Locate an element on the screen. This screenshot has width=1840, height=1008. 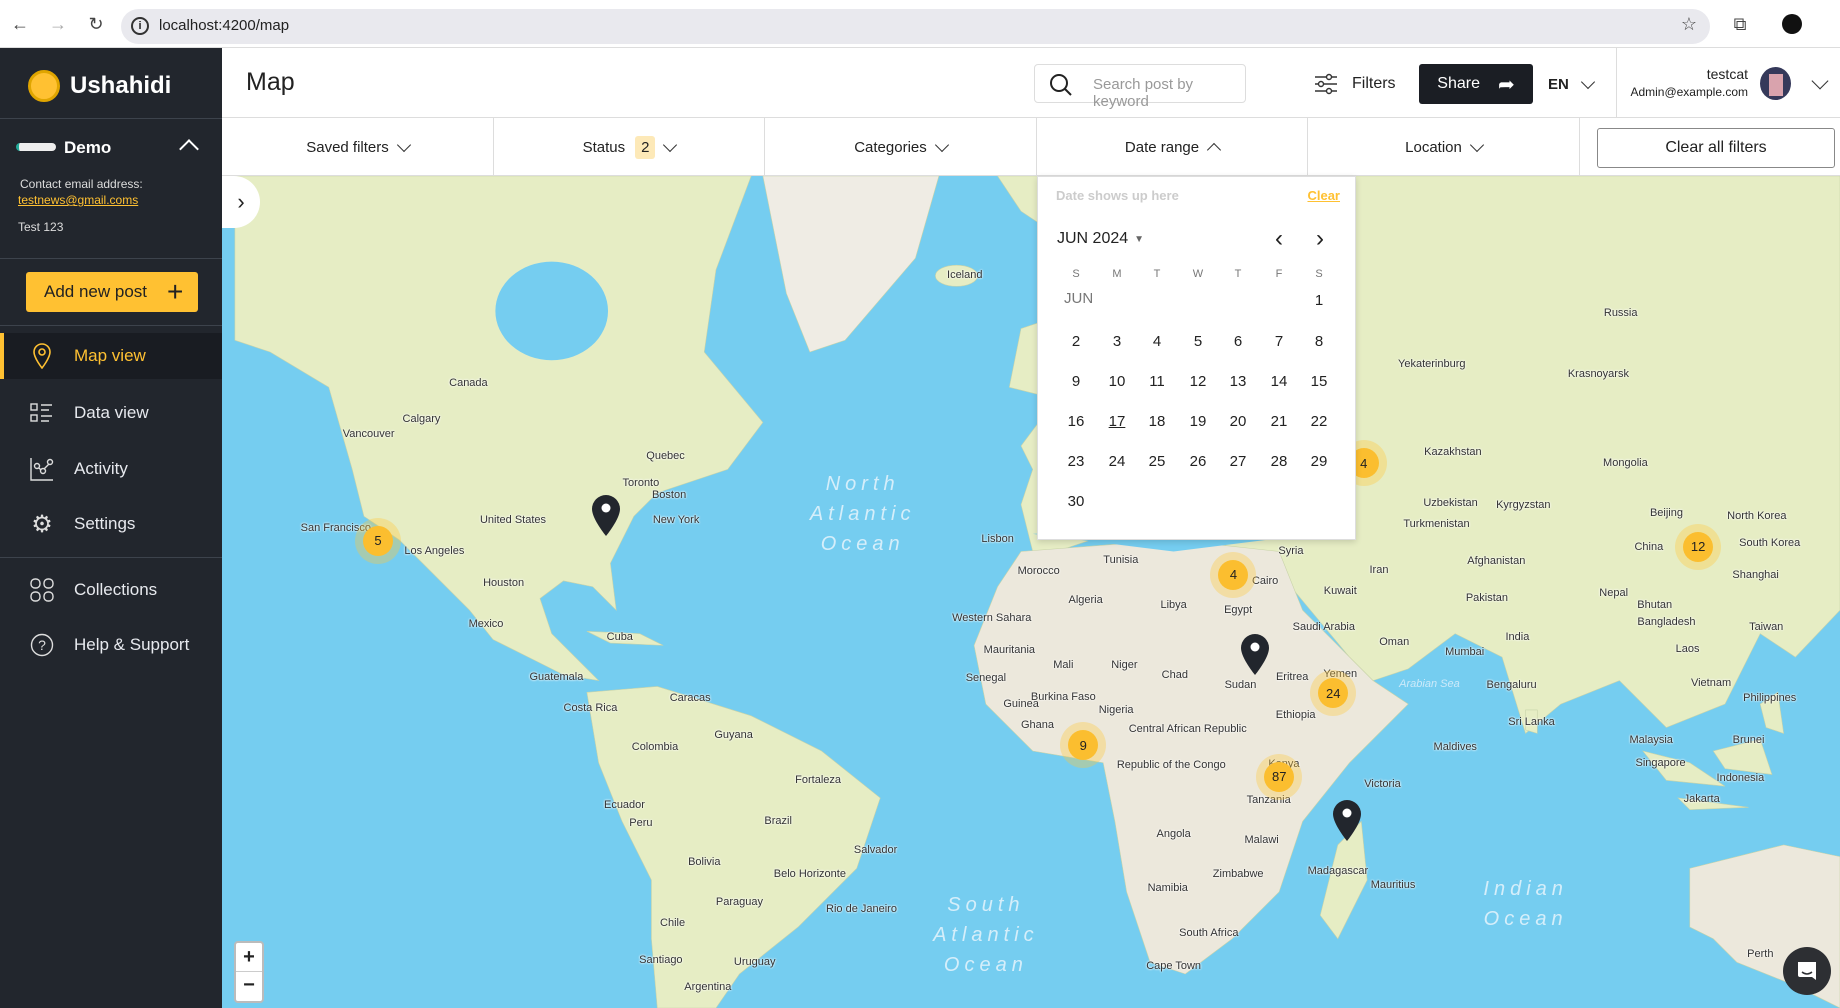
profile-icon is located at coordinates (1792, 24).